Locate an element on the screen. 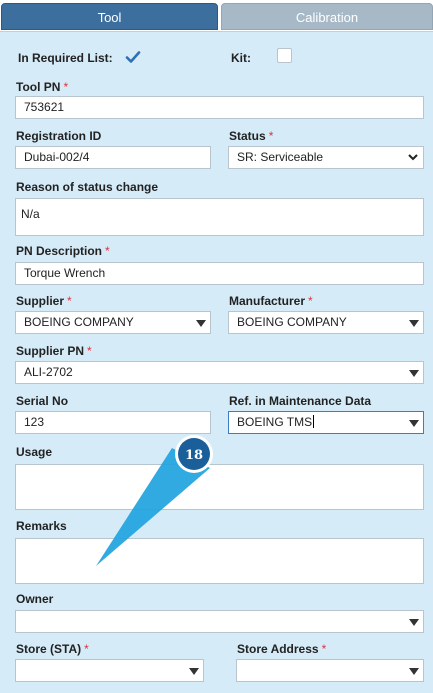 The height and width of the screenshot is (693, 433). manufacturer-select: BOEING COMPANY is located at coordinates (326, 322).